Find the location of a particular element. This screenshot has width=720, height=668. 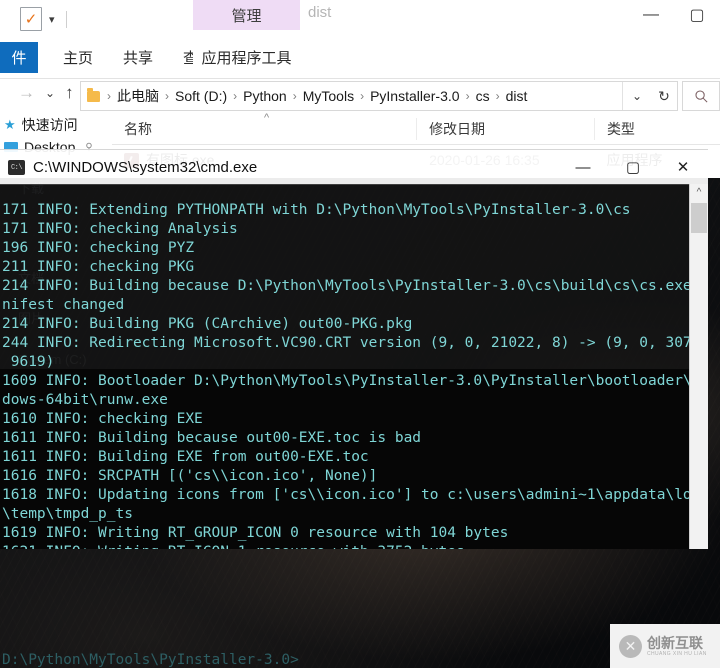

sidebar-item-quick-access: ★ 快速访问 is located at coordinates (56, 125).